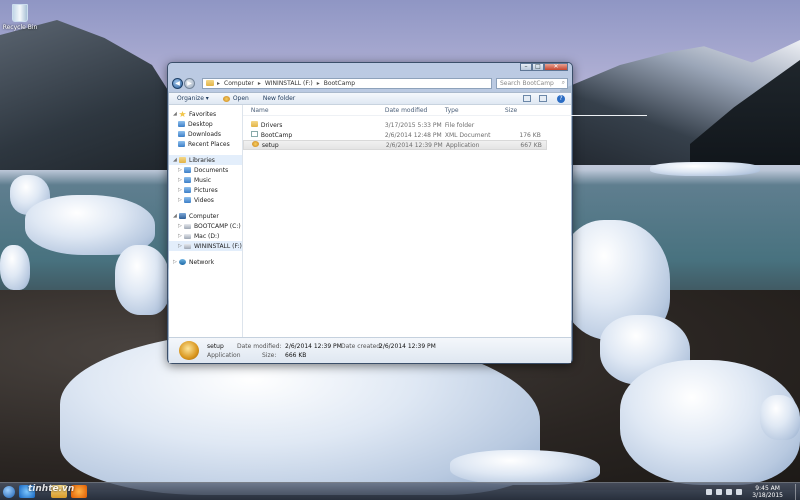 The height and width of the screenshot is (500, 800). Describe the element at coordinates (95, 95) in the screenshot. I see `mountain-left` at that location.